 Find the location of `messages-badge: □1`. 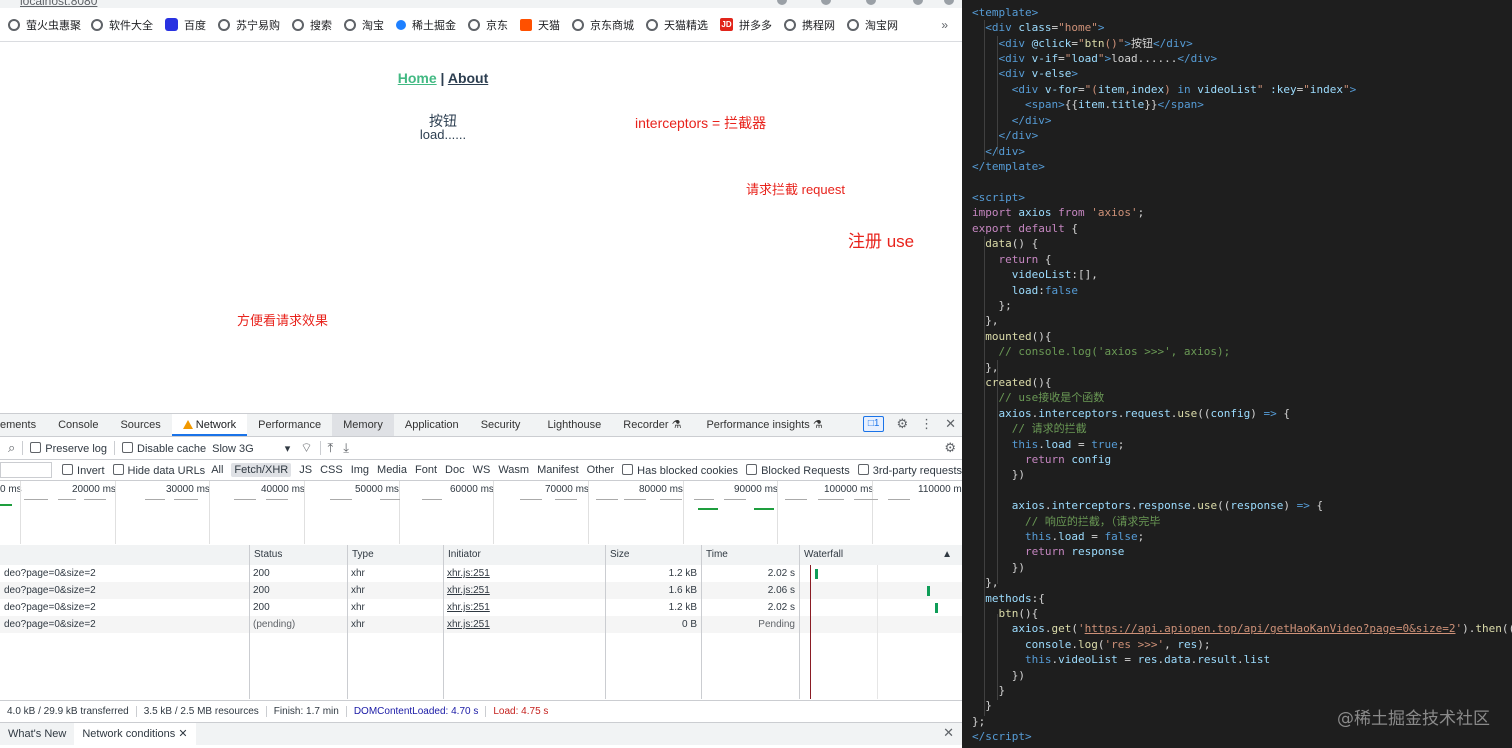

messages-badge: □1 is located at coordinates (873, 424).